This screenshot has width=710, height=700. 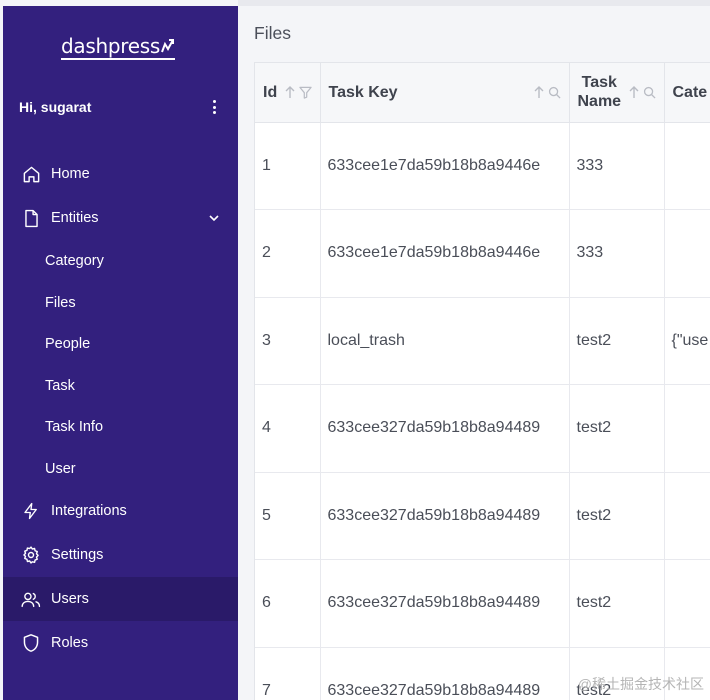 What do you see at coordinates (214, 107) in the screenshot?
I see `more-options-icon` at bounding box center [214, 107].